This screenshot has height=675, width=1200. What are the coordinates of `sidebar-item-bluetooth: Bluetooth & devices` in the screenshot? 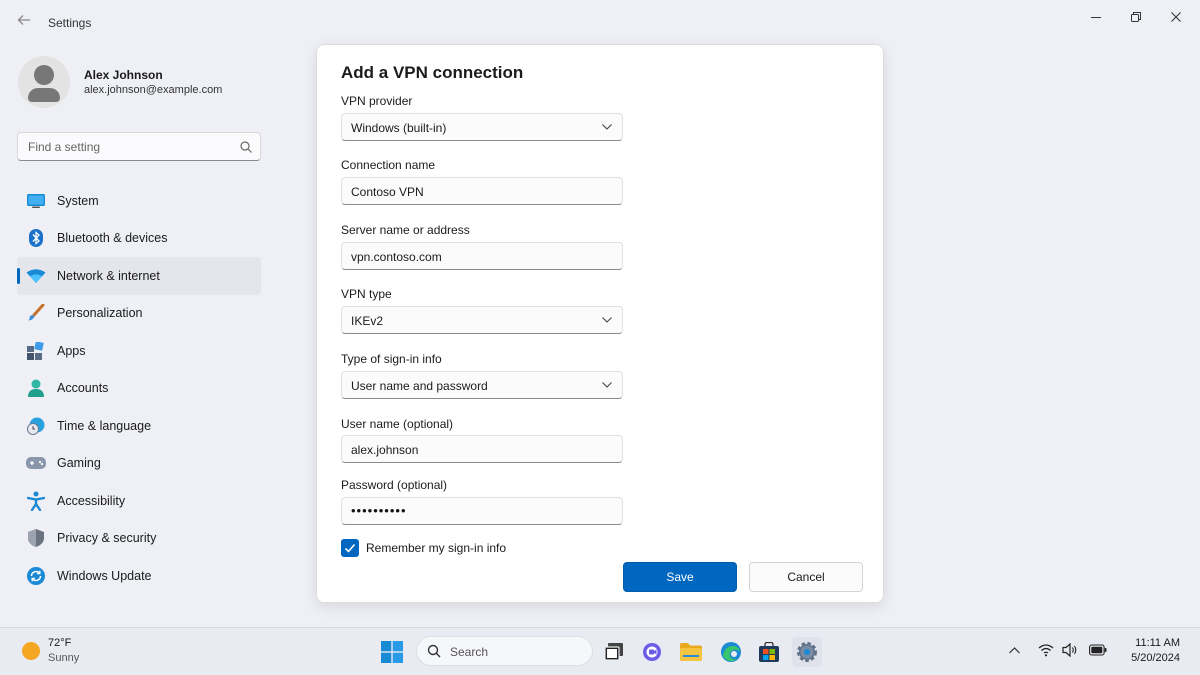 It's located at (139, 239).